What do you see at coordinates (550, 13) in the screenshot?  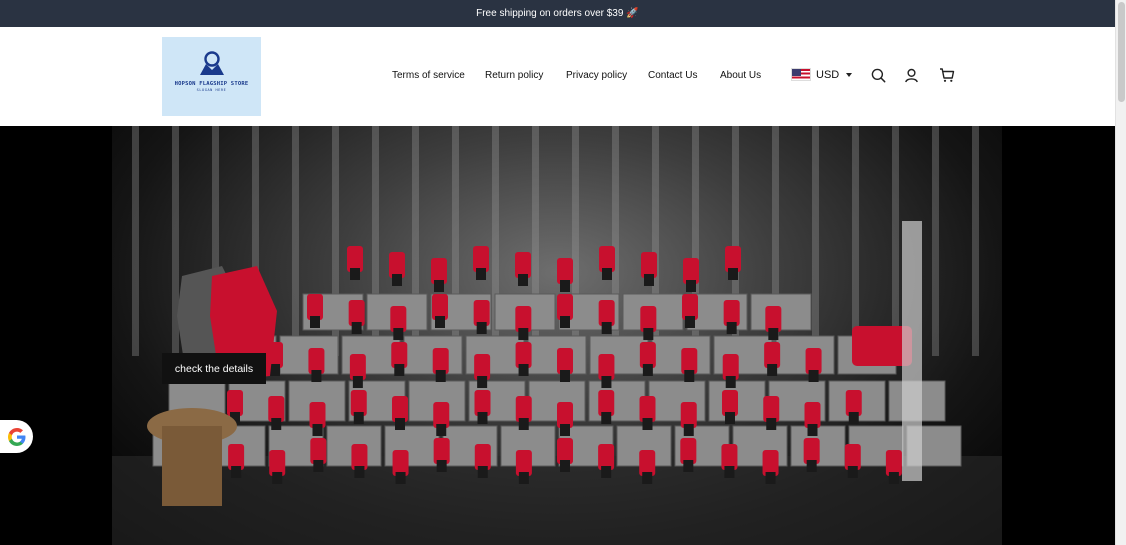 I see `announcement-text: Free shipping on orders over $39` at bounding box center [550, 13].